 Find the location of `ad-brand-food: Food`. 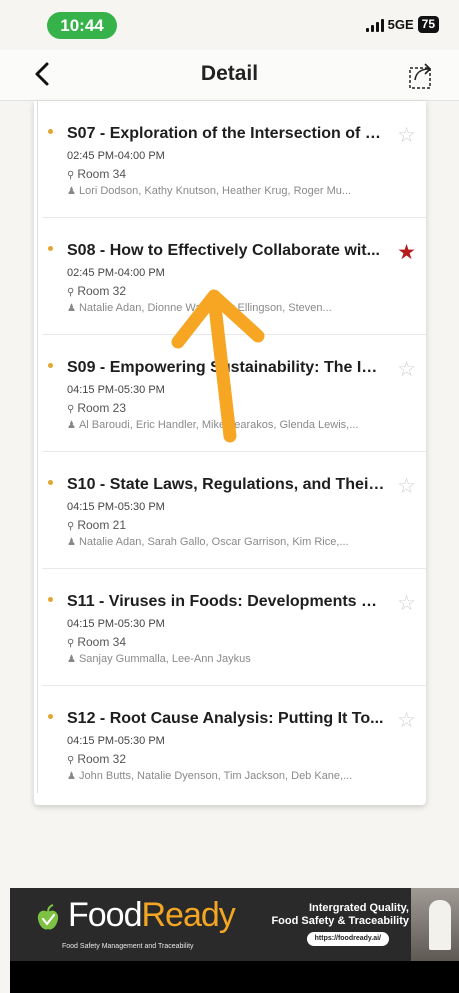

ad-brand-food: Food is located at coordinates (105, 915).